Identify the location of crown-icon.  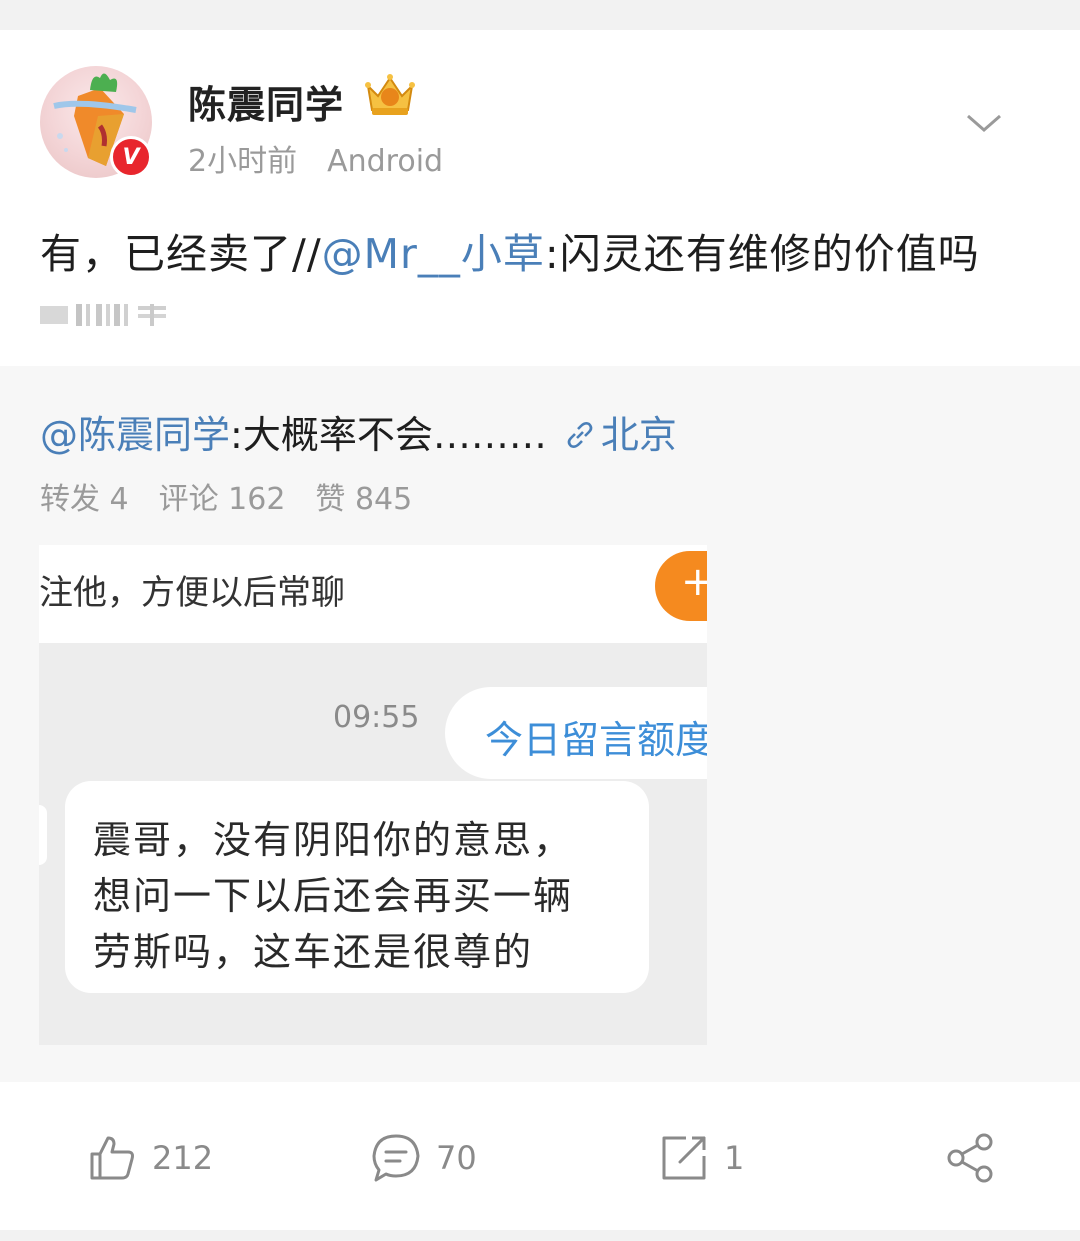
(390, 95).